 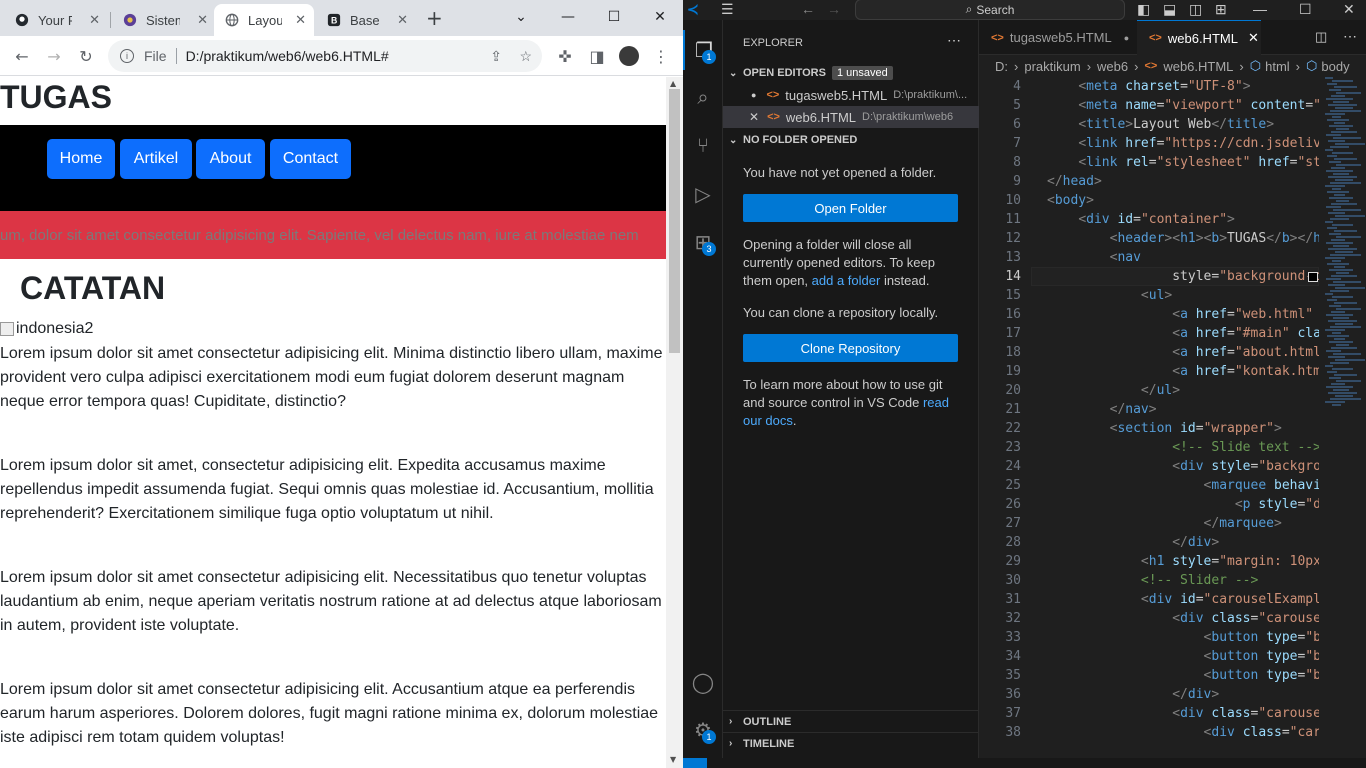 What do you see at coordinates (1199, 37) in the screenshot?
I see `editor-tab-web6: <> web6.HTML ✕` at bounding box center [1199, 37].